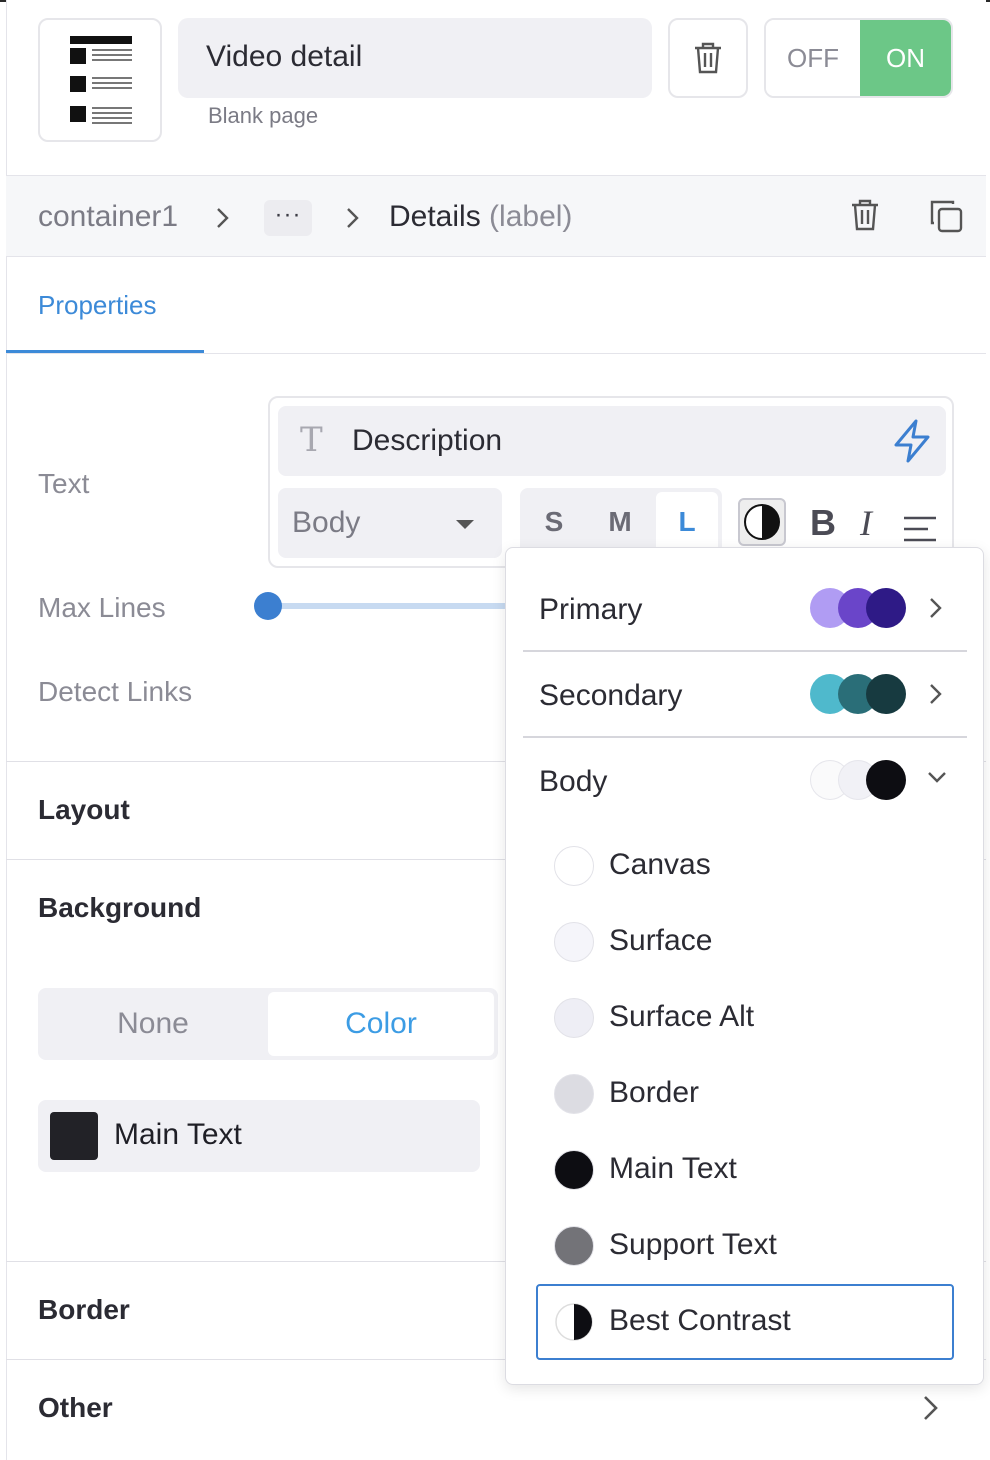 This screenshot has height=1460, width=990. What do you see at coordinates (745, 694) in the screenshot?
I see `color-group-secondary: Secondary` at bounding box center [745, 694].